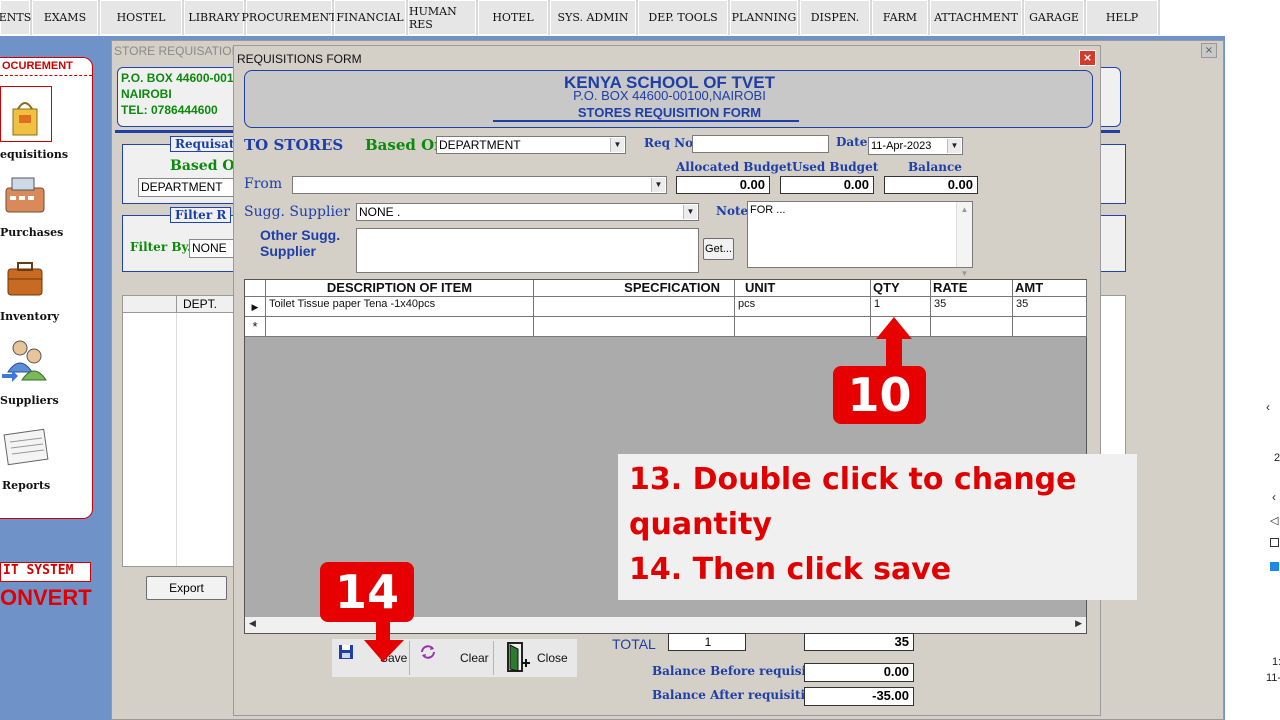 Image resolution: width=1280 pixels, height=720 pixels. What do you see at coordinates (186, 187) in the screenshot?
I see `based-on-field: DEPARTMENT` at bounding box center [186, 187].